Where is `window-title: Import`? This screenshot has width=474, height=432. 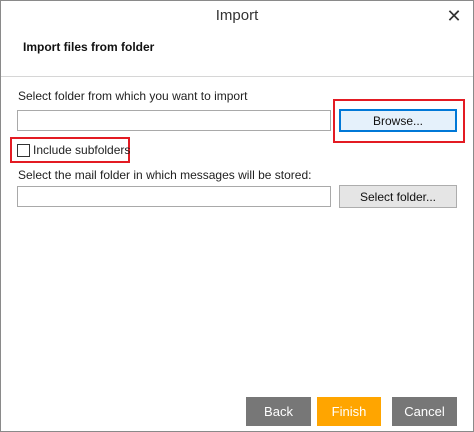 window-title: Import is located at coordinates (237, 15).